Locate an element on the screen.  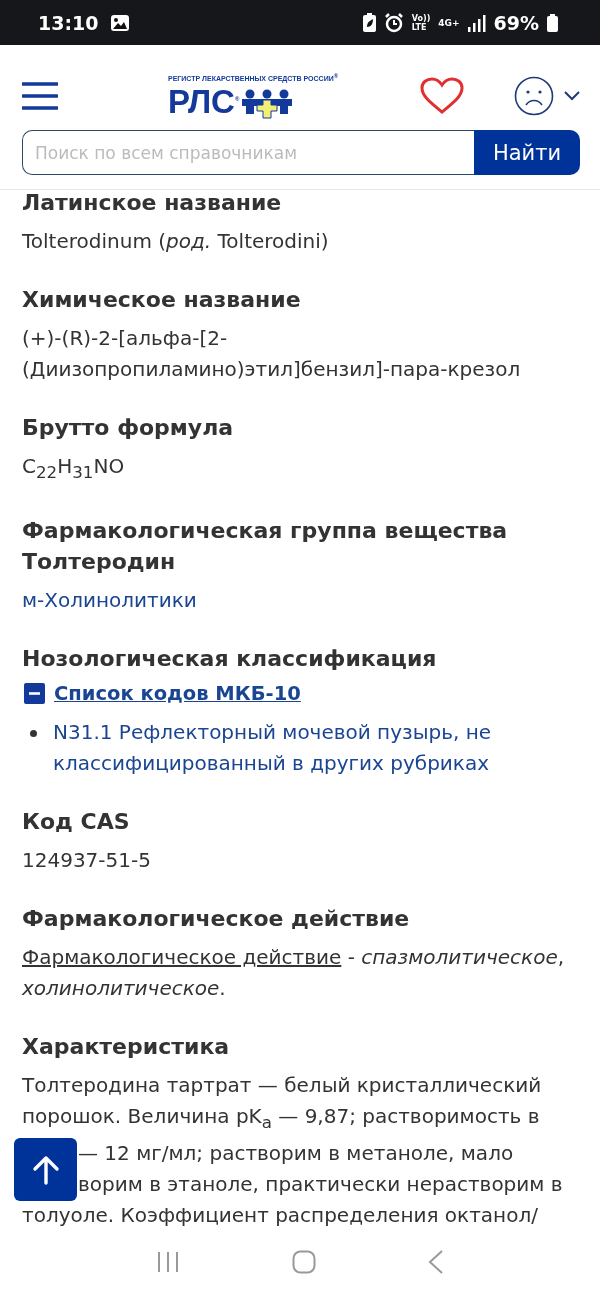
text-line: ворим в этаноле, практически нерастворим в is located at coordinates (321, 1184).